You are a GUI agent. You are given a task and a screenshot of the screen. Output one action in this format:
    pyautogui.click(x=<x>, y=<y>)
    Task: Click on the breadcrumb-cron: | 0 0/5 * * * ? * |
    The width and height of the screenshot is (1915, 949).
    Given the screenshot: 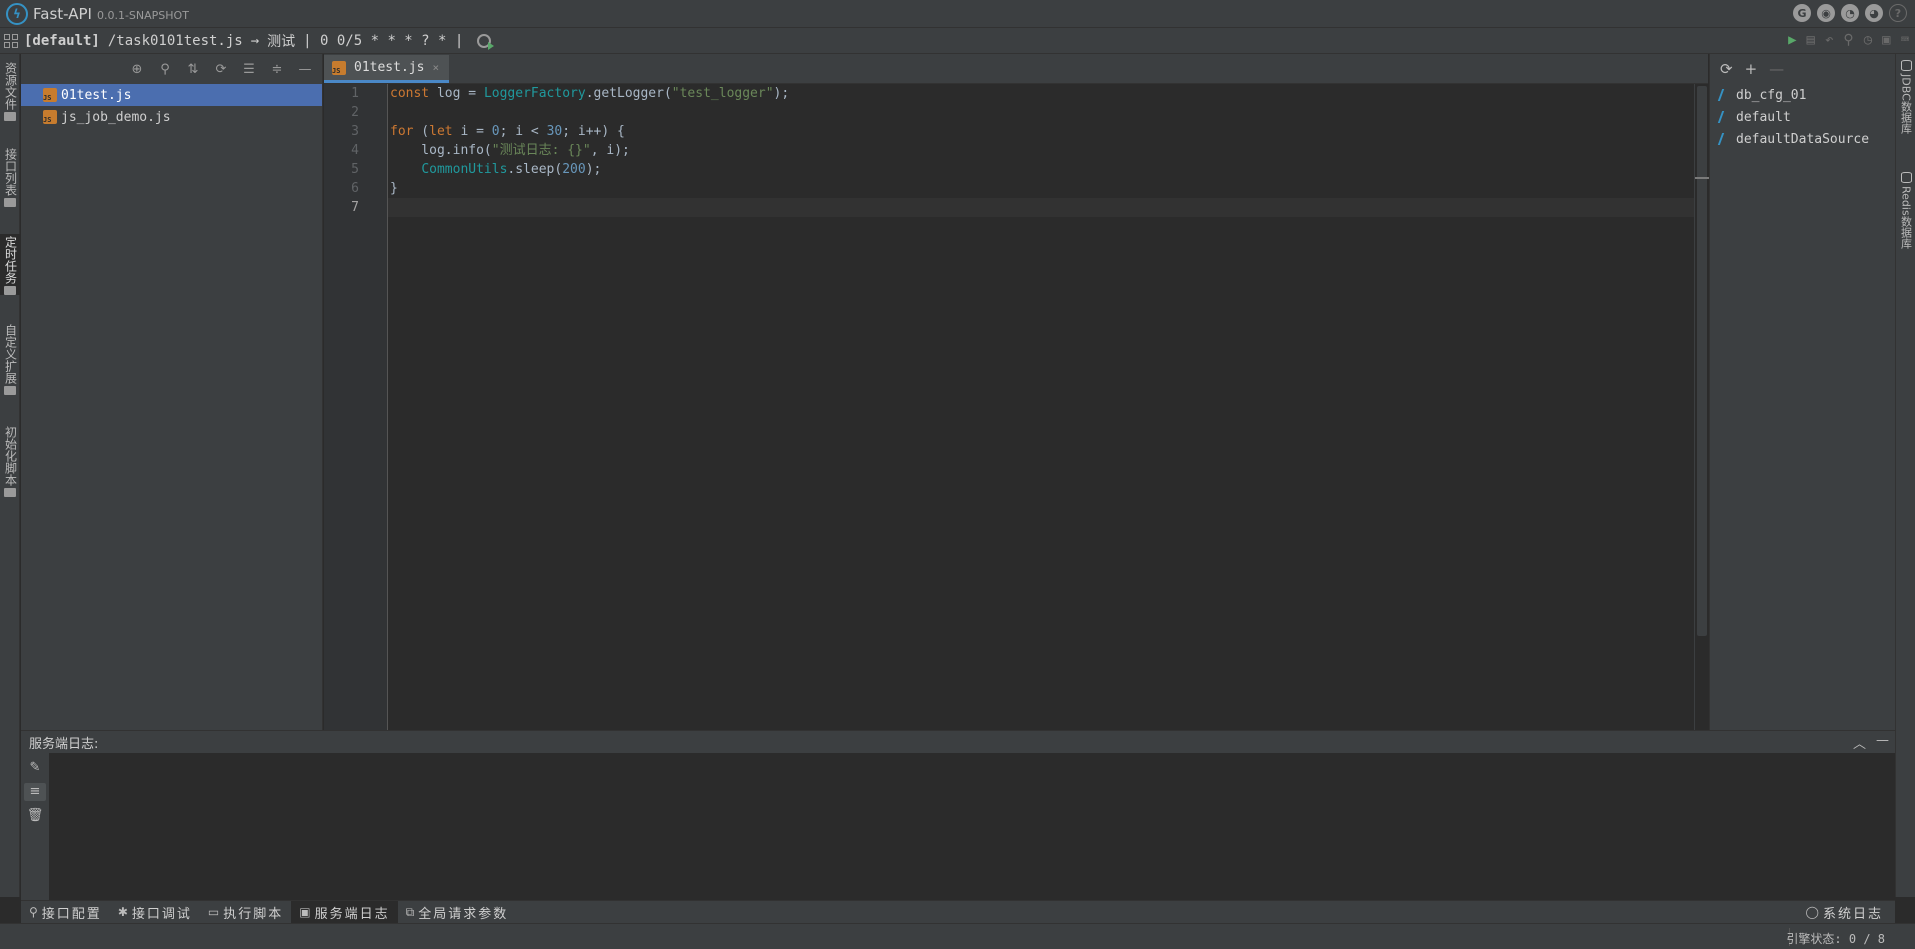 What is the action you would take?
    pyautogui.click(x=383, y=40)
    